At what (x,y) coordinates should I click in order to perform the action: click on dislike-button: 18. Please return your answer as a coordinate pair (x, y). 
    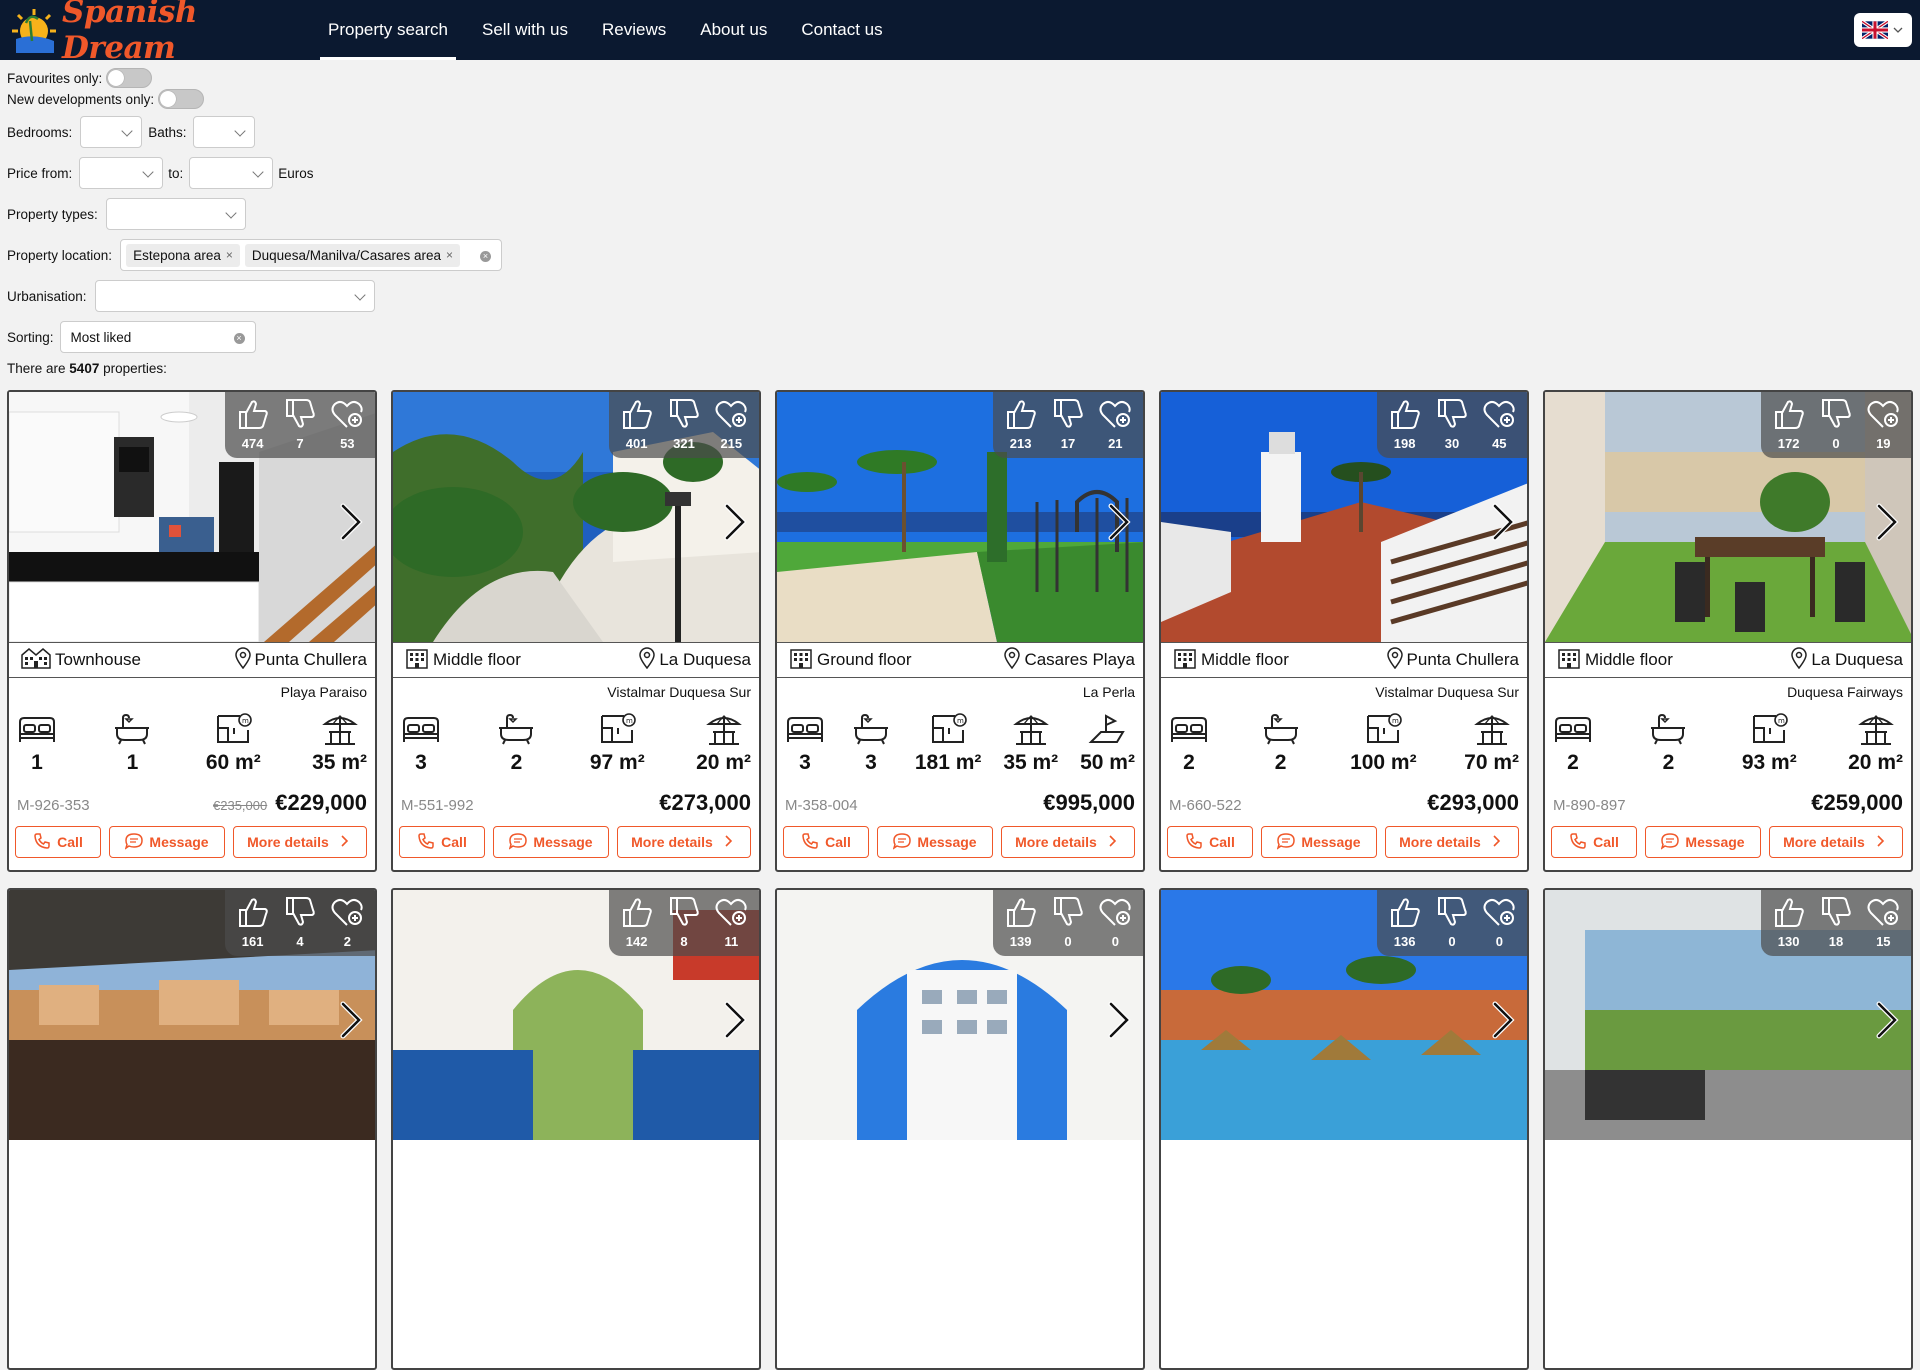
    Looking at the image, I should click on (1836, 923).